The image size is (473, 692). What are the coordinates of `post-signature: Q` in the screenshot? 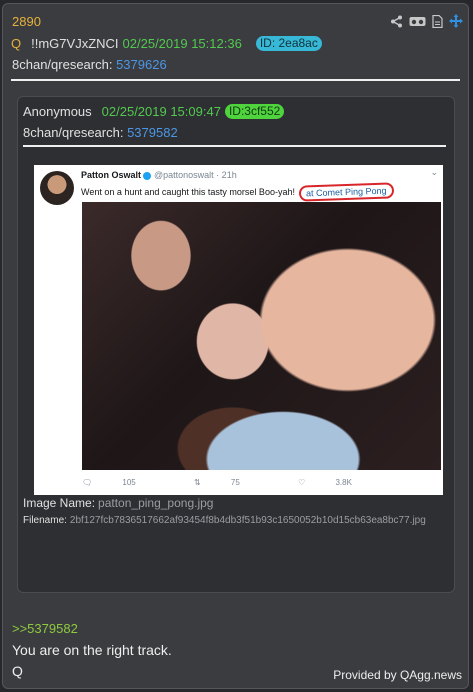 It's located at (17, 671).